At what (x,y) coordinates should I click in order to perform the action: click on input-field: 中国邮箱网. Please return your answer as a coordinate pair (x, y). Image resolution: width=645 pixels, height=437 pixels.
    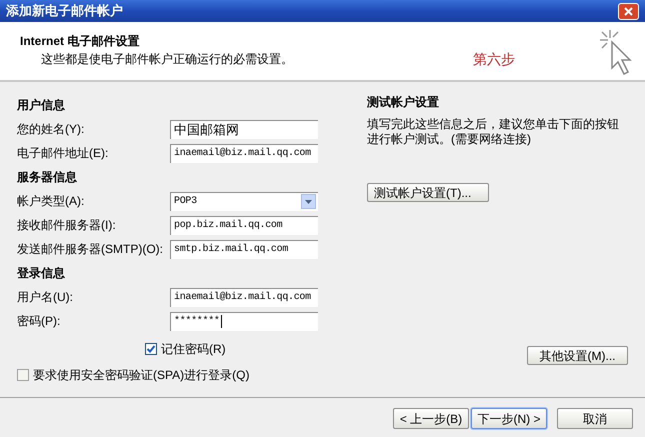
    Looking at the image, I should click on (244, 129).